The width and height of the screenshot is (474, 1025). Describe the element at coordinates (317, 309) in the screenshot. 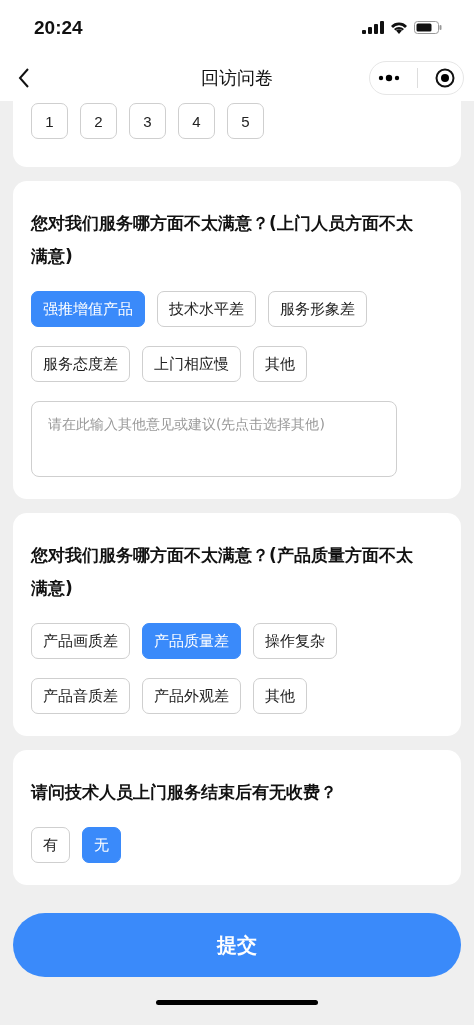

I see `answer-option: 服务形象差` at that location.